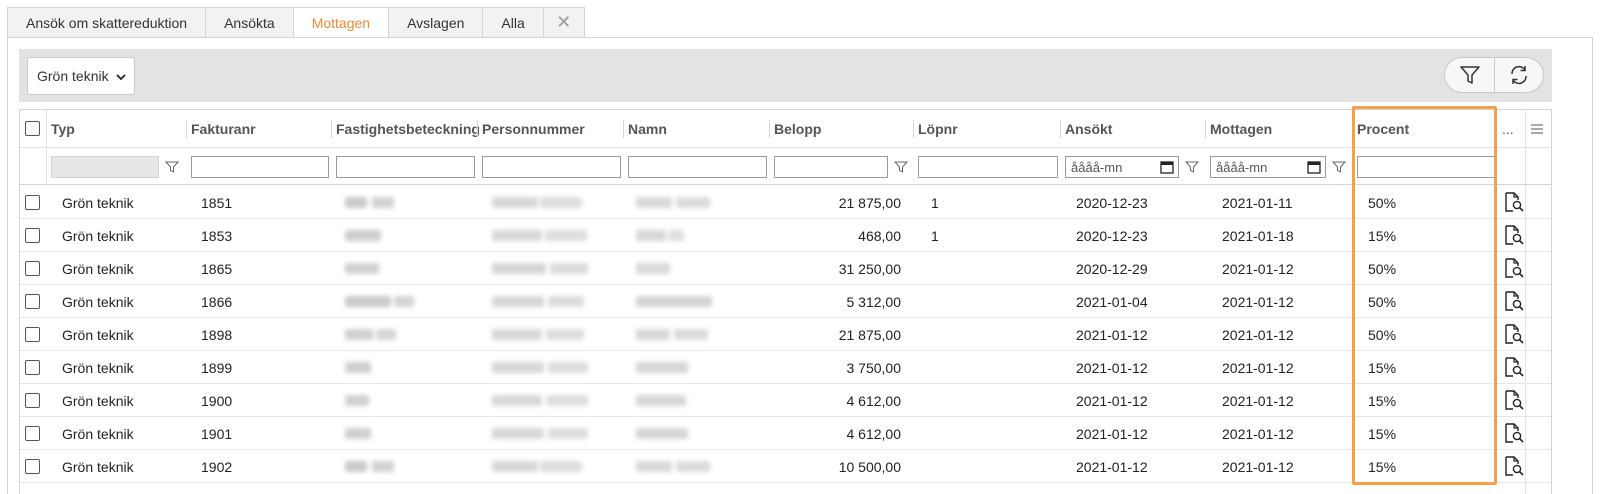  I want to click on personnummer-filter-input, so click(551, 167).